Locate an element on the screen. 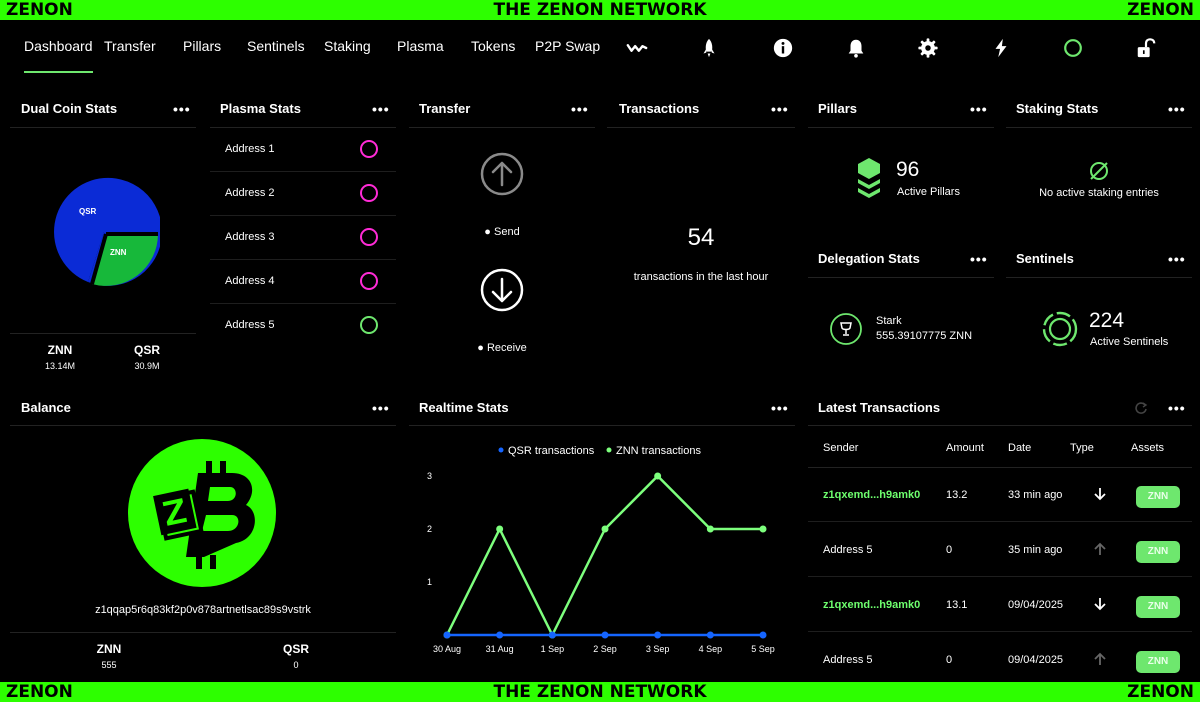  sync-status-icon is located at coordinates (1073, 48).